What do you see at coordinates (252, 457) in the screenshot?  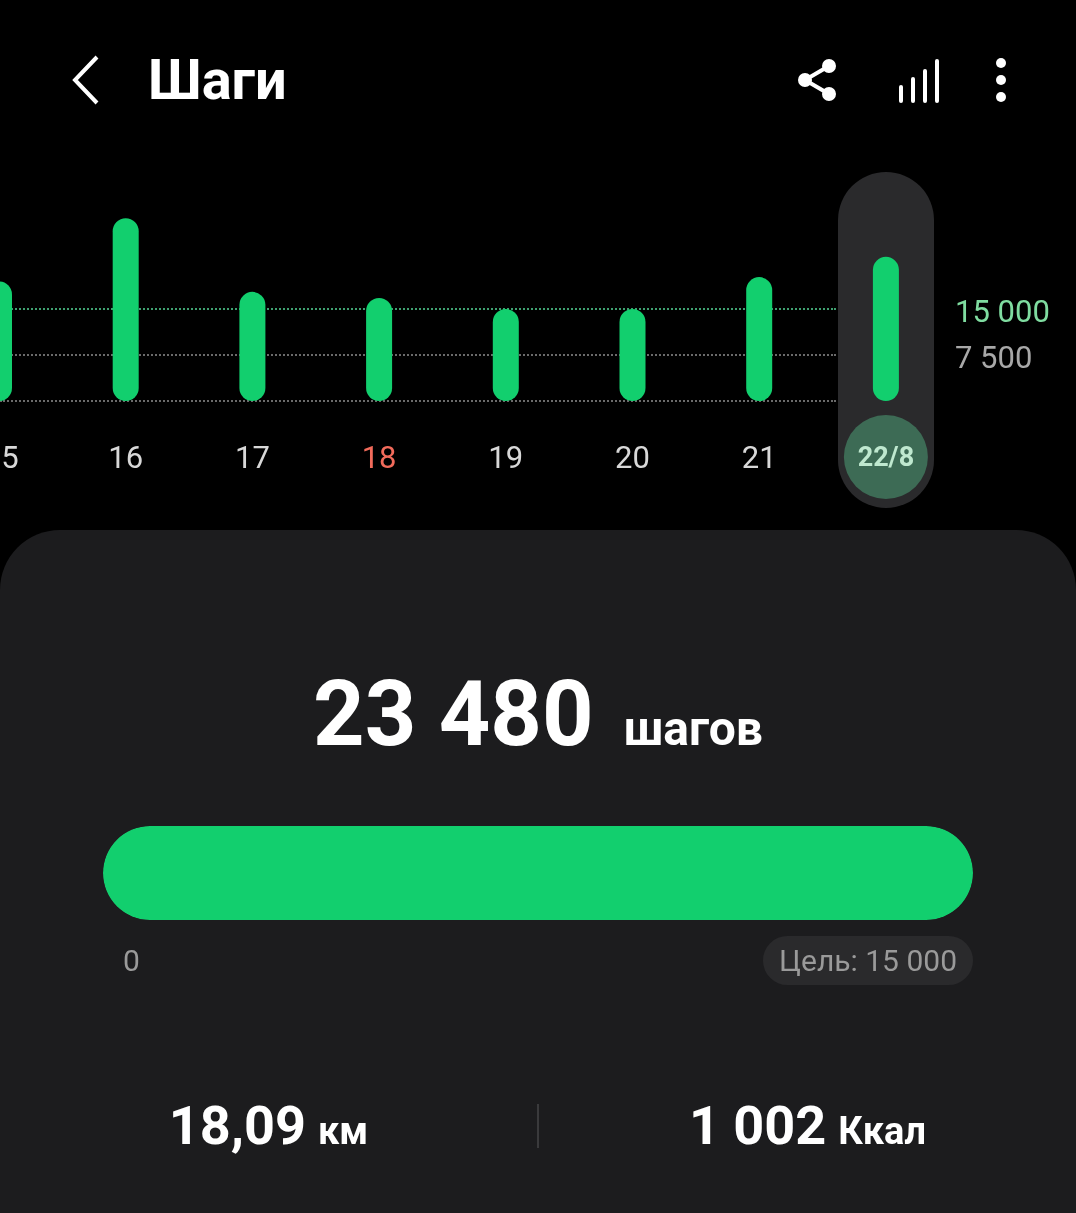 I see `day-label: 17` at bounding box center [252, 457].